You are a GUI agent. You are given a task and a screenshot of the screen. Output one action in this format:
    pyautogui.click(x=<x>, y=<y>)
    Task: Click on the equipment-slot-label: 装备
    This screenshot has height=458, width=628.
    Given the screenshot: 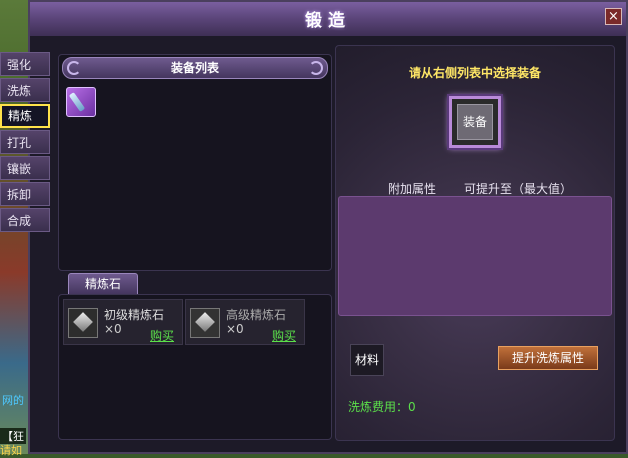 What is the action you would take?
    pyautogui.click(x=475, y=122)
    